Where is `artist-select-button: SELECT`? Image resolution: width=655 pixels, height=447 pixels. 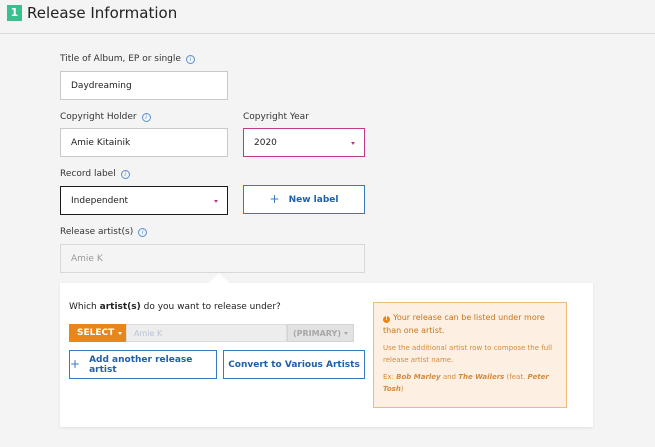 artist-select-button: SELECT is located at coordinates (97, 333).